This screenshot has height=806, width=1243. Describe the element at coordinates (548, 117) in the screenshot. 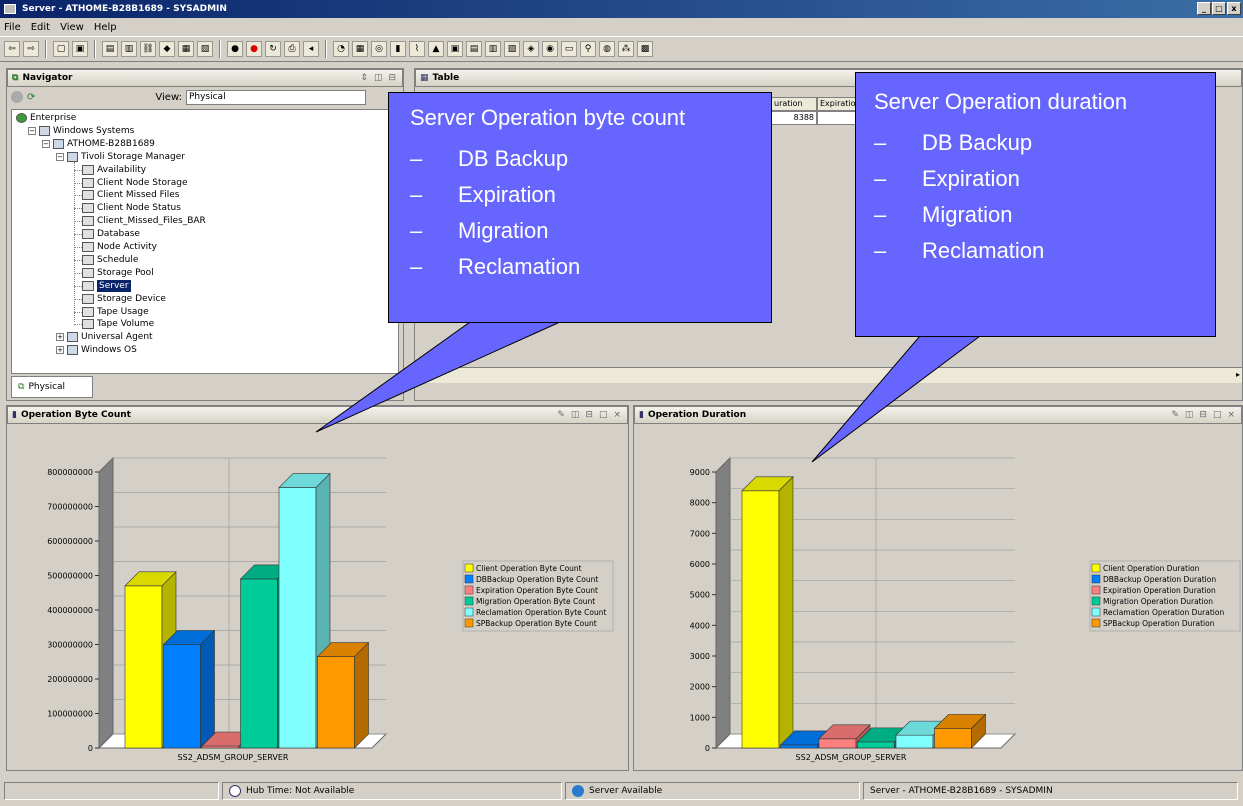

I see `callout-byte-count-title: Server Operation byte count` at that location.